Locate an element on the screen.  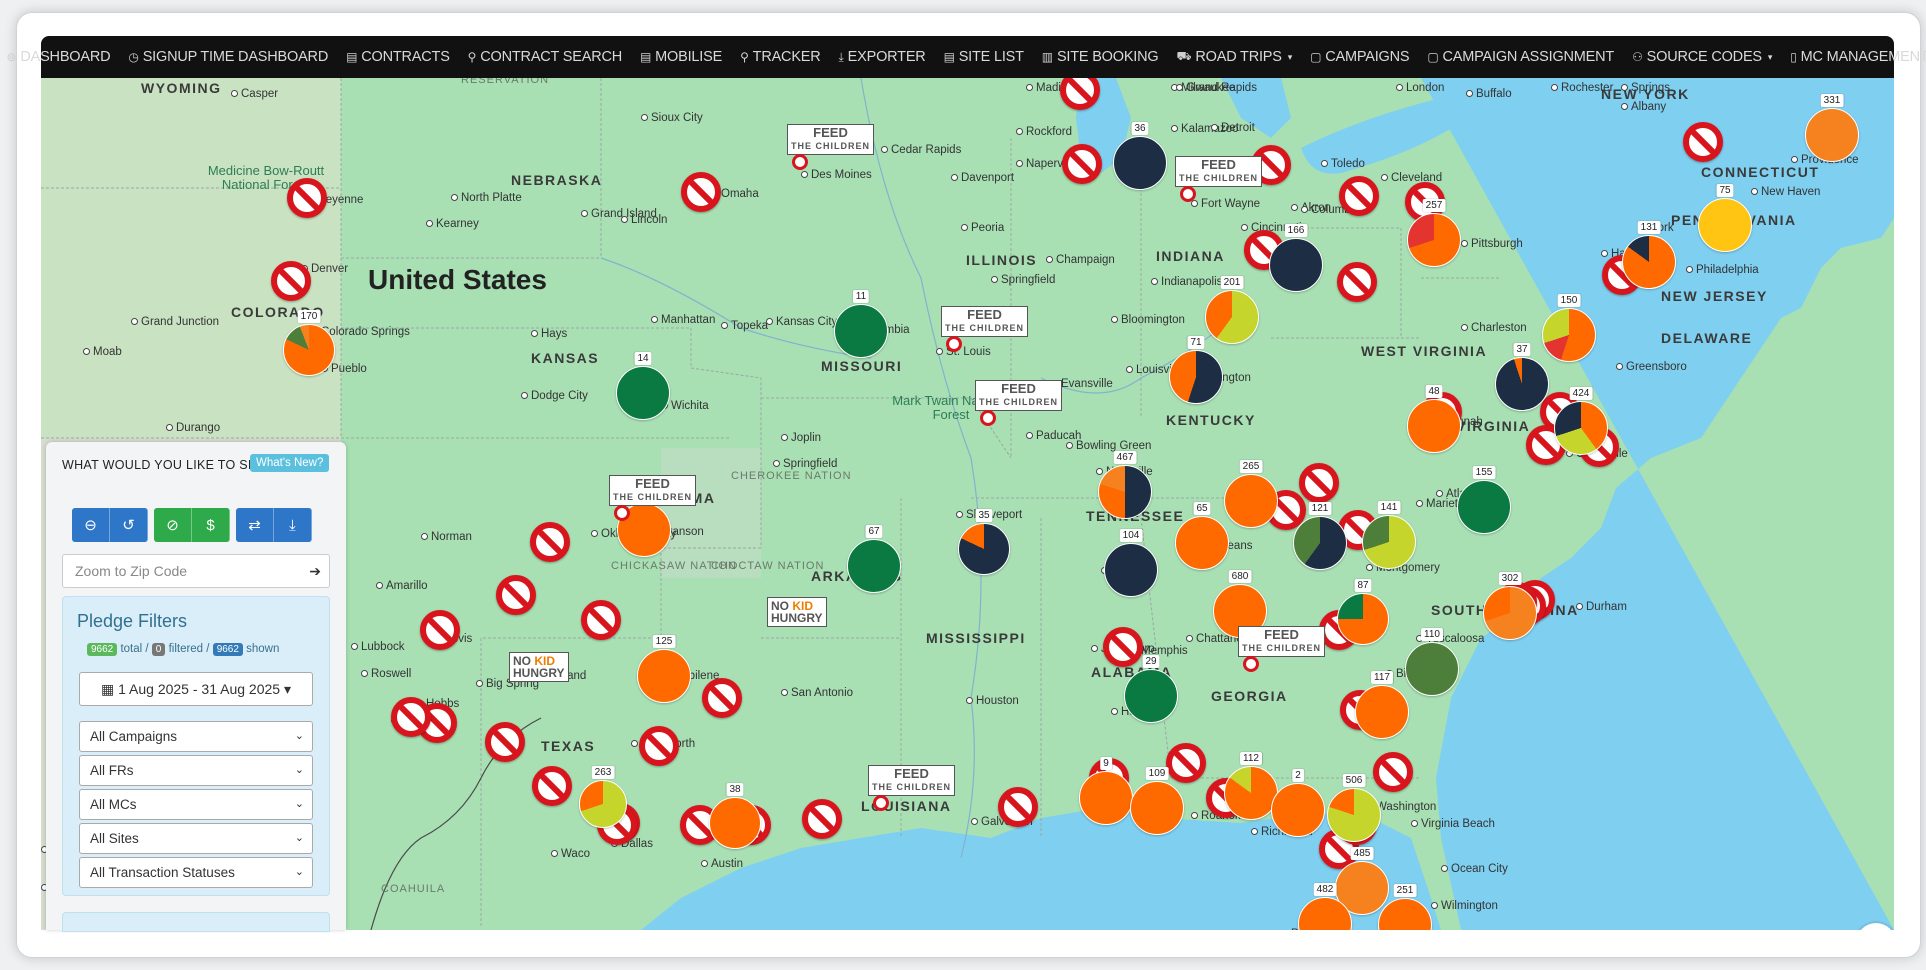
nav-road-trips: ⛟ ROAD TRIPS ▾ is located at coordinates (1234, 57).